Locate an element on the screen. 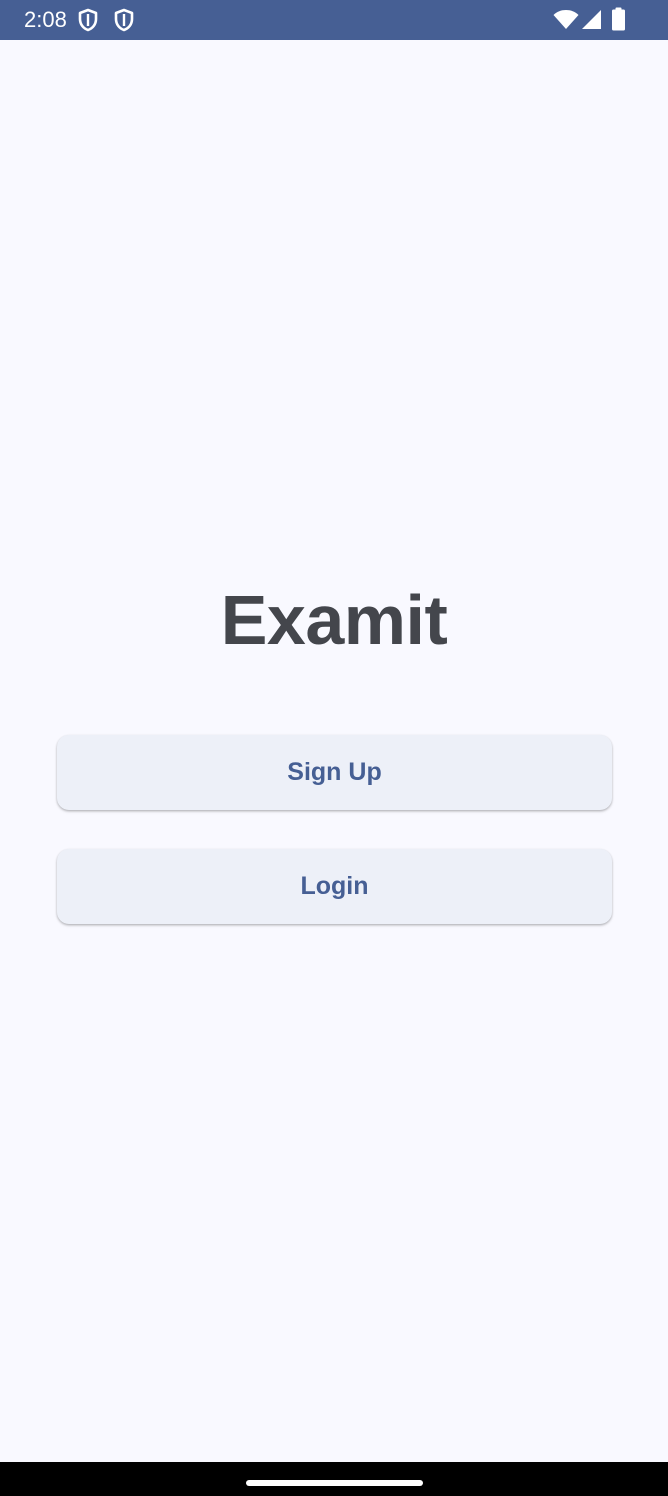 This screenshot has height=1496, width=668. sign-up-button: Sign Up is located at coordinates (334, 772).